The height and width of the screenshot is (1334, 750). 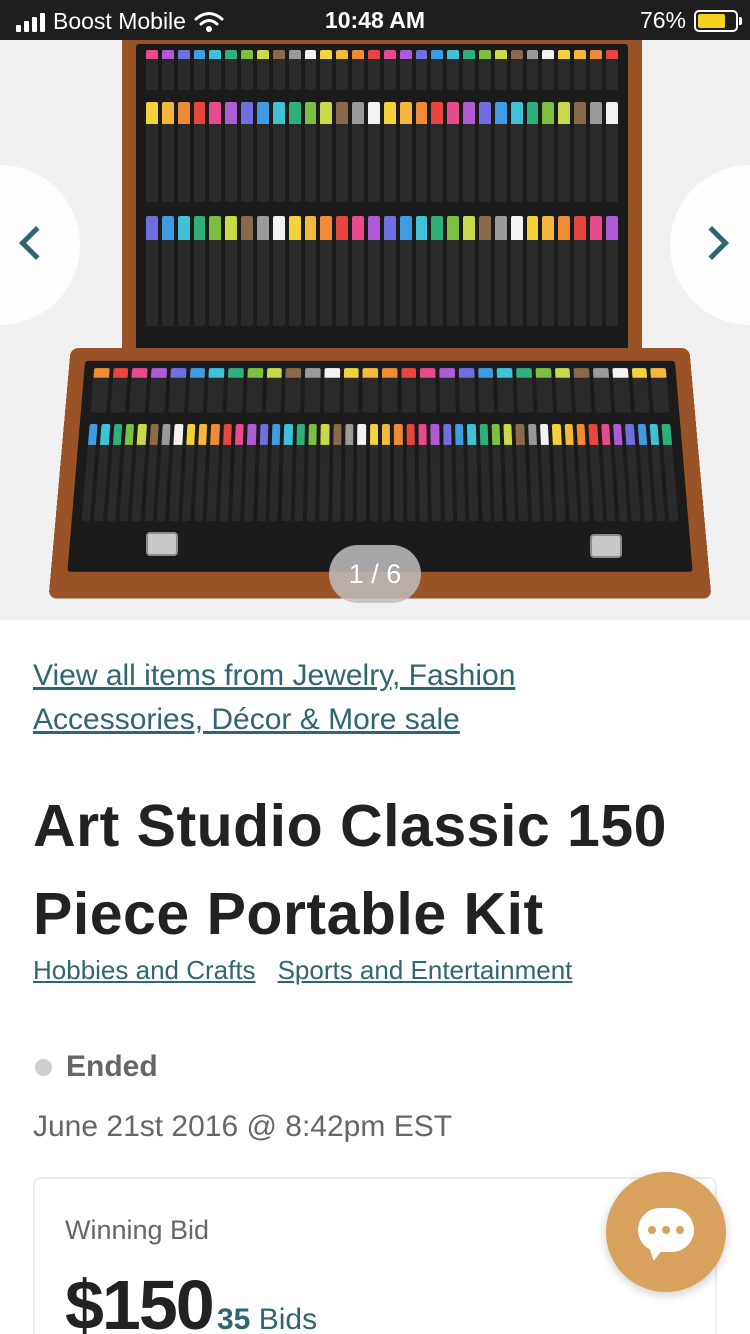 I want to click on category-link-hobbies: Hobbies and Crafts, so click(x=144, y=970).